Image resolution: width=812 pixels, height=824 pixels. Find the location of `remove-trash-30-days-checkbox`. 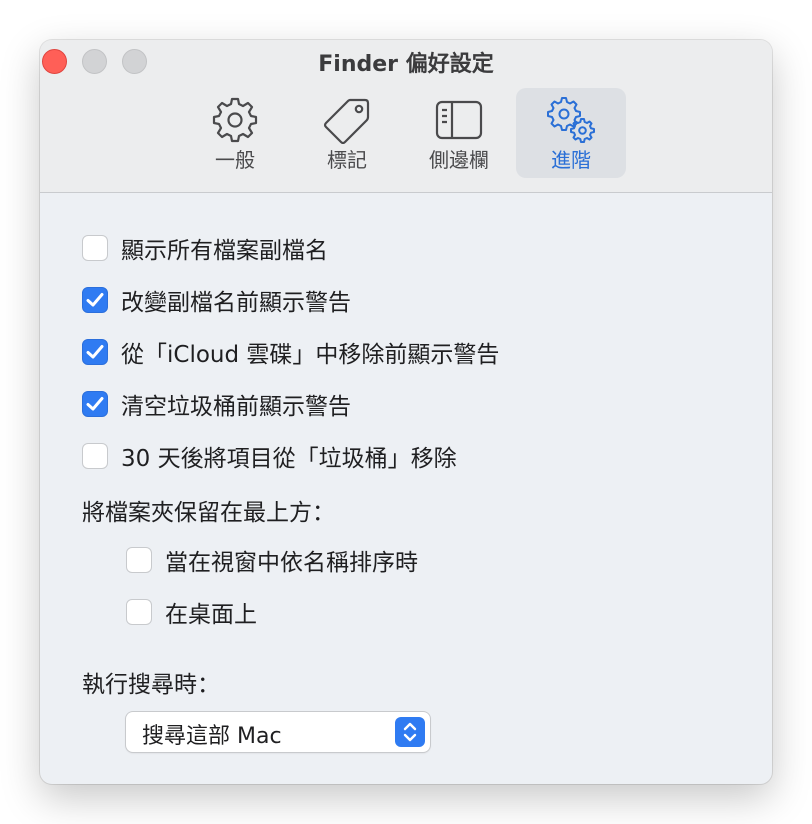

remove-trash-30-days-checkbox is located at coordinates (95, 456).